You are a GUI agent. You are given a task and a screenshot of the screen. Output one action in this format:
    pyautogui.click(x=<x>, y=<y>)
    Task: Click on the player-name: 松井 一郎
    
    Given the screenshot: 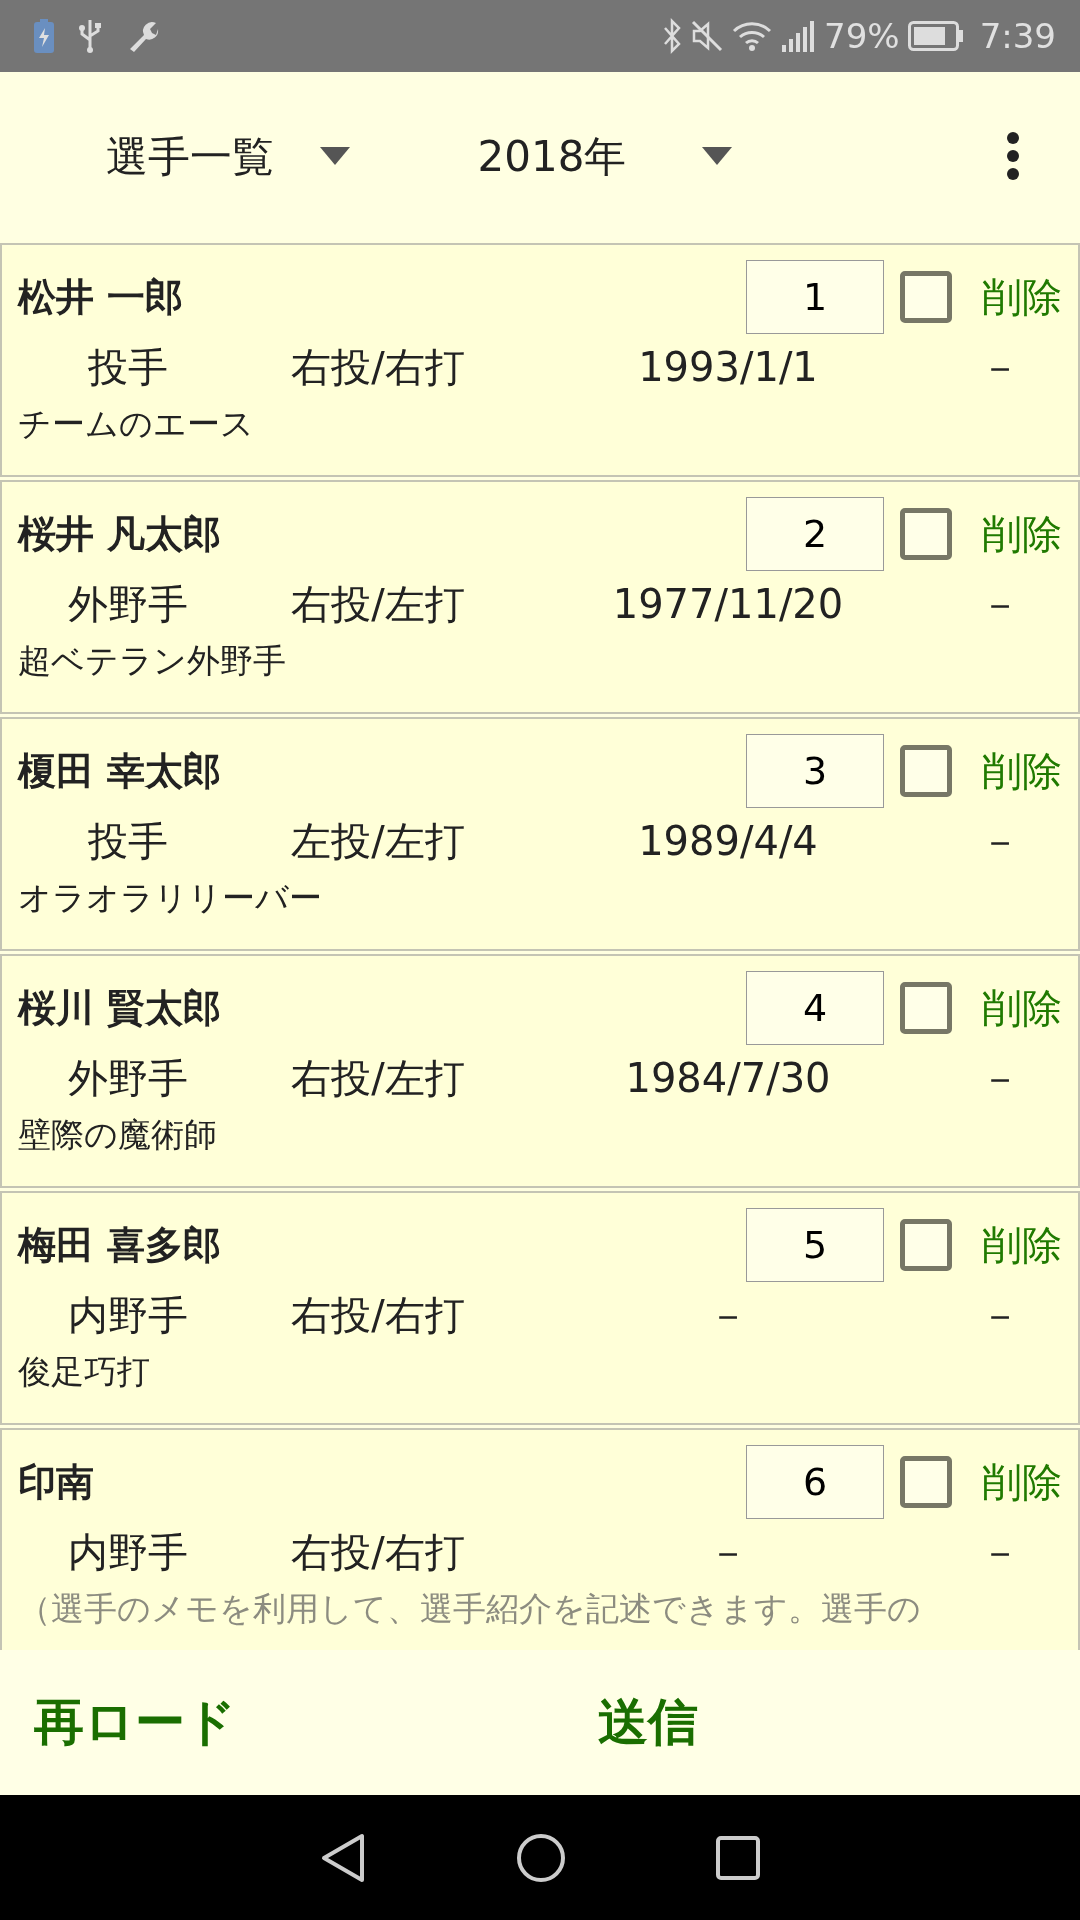 What is the action you would take?
    pyautogui.click(x=101, y=297)
    